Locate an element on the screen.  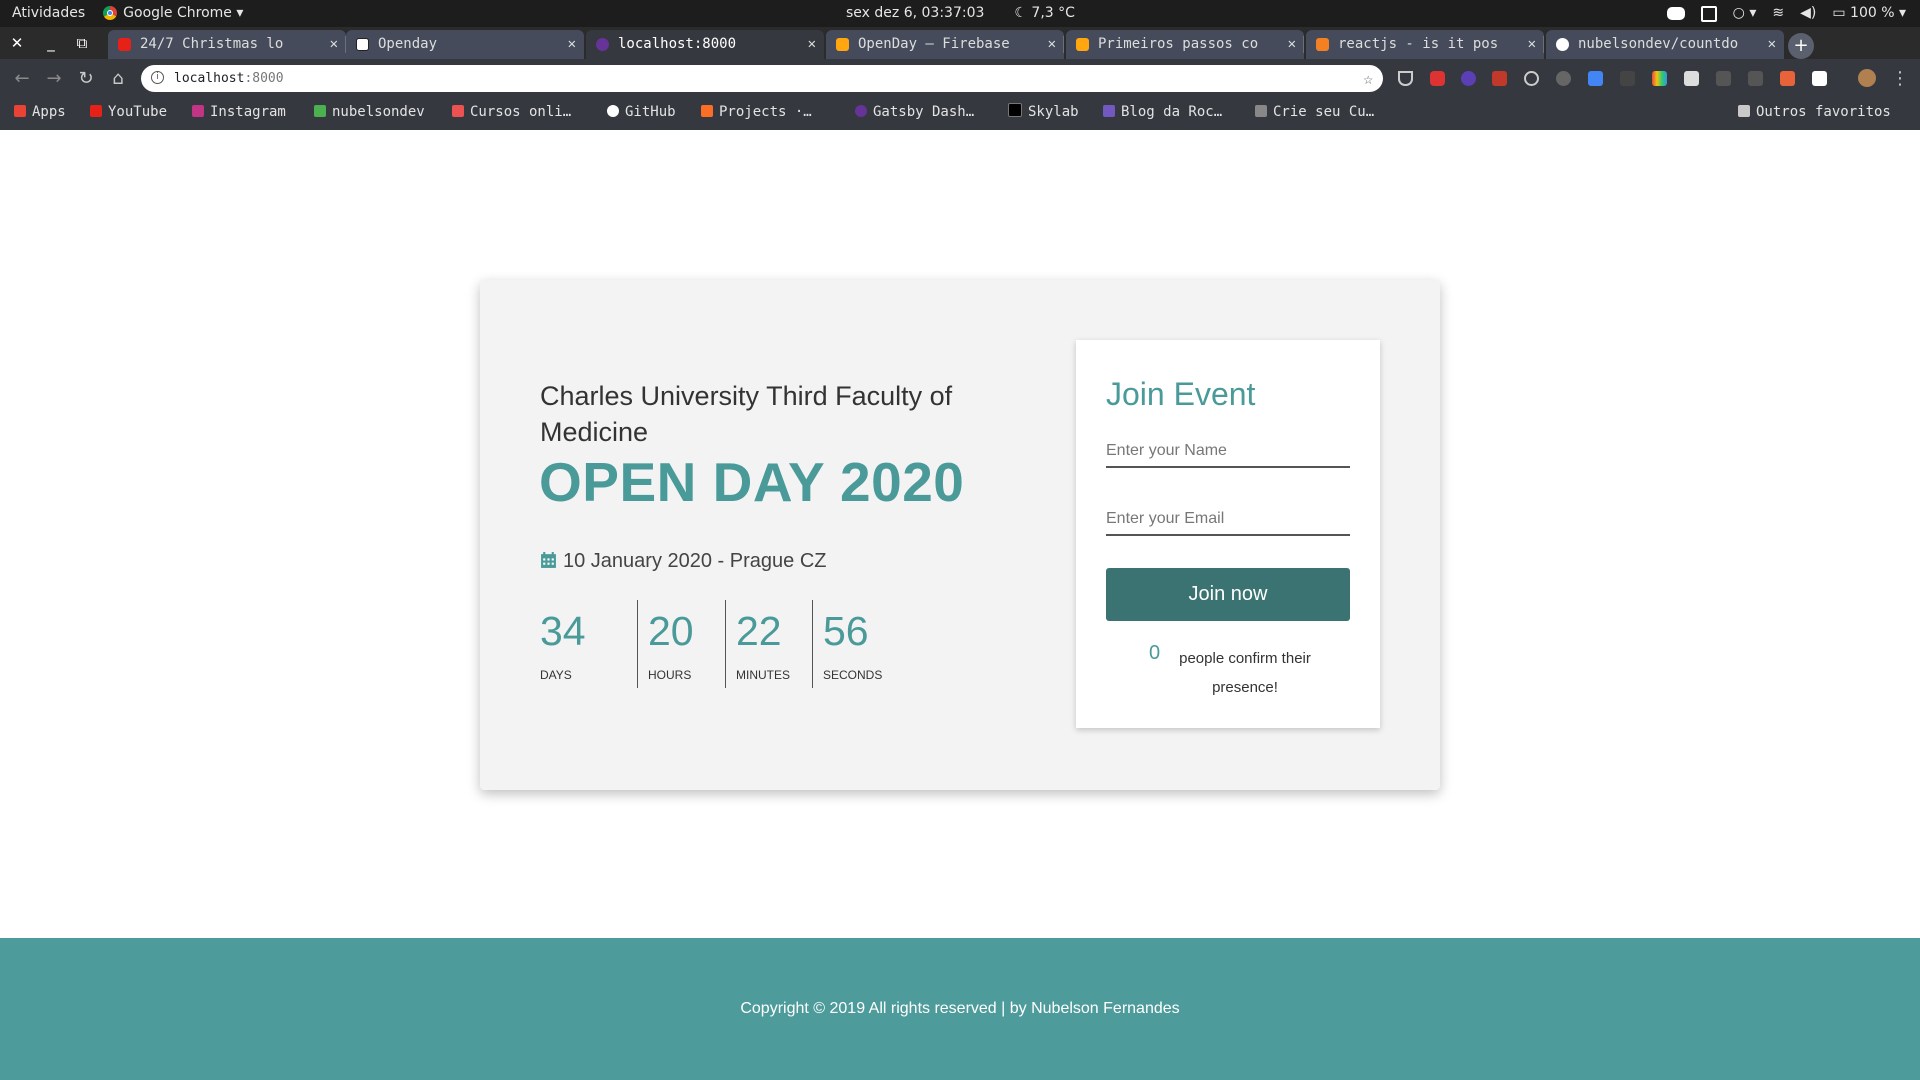
discord-icon is located at coordinates (1675, 13).